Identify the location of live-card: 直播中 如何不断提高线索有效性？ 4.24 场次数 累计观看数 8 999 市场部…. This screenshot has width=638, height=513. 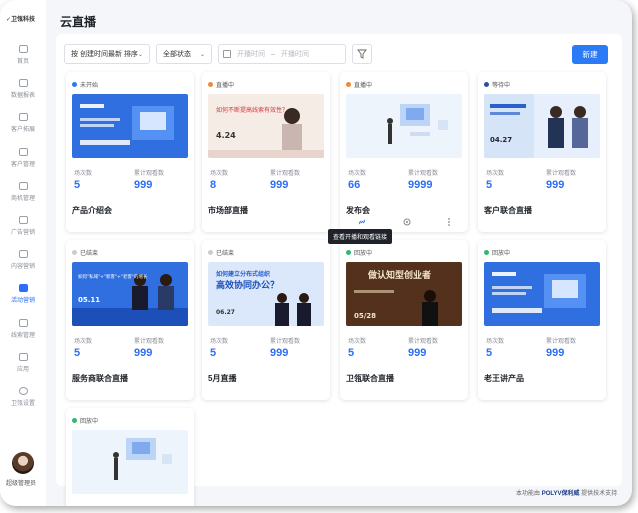
(266, 152).